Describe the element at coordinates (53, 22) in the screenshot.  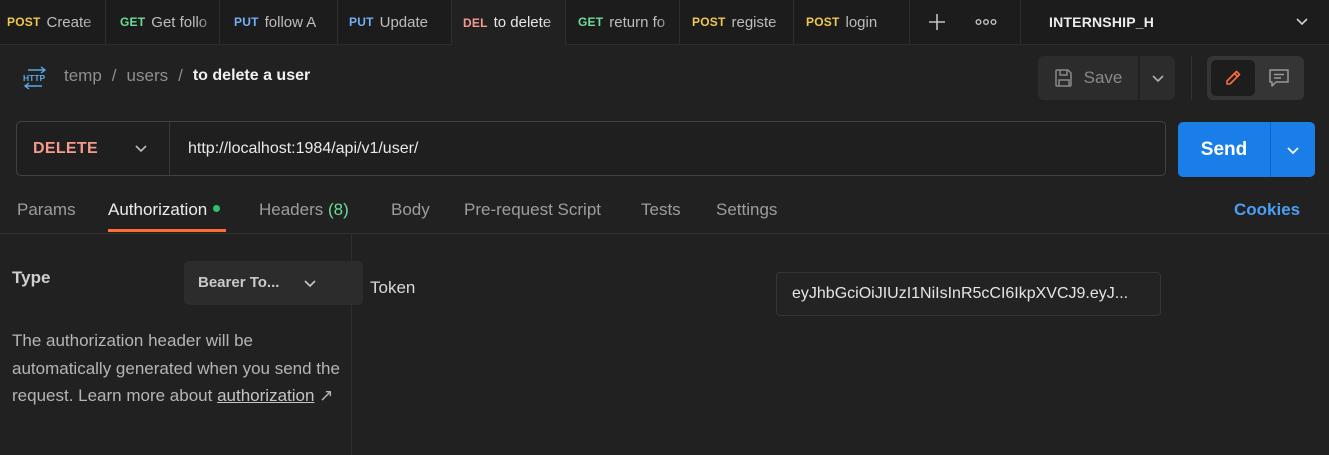
I see `request-tab-create: POST Create` at that location.